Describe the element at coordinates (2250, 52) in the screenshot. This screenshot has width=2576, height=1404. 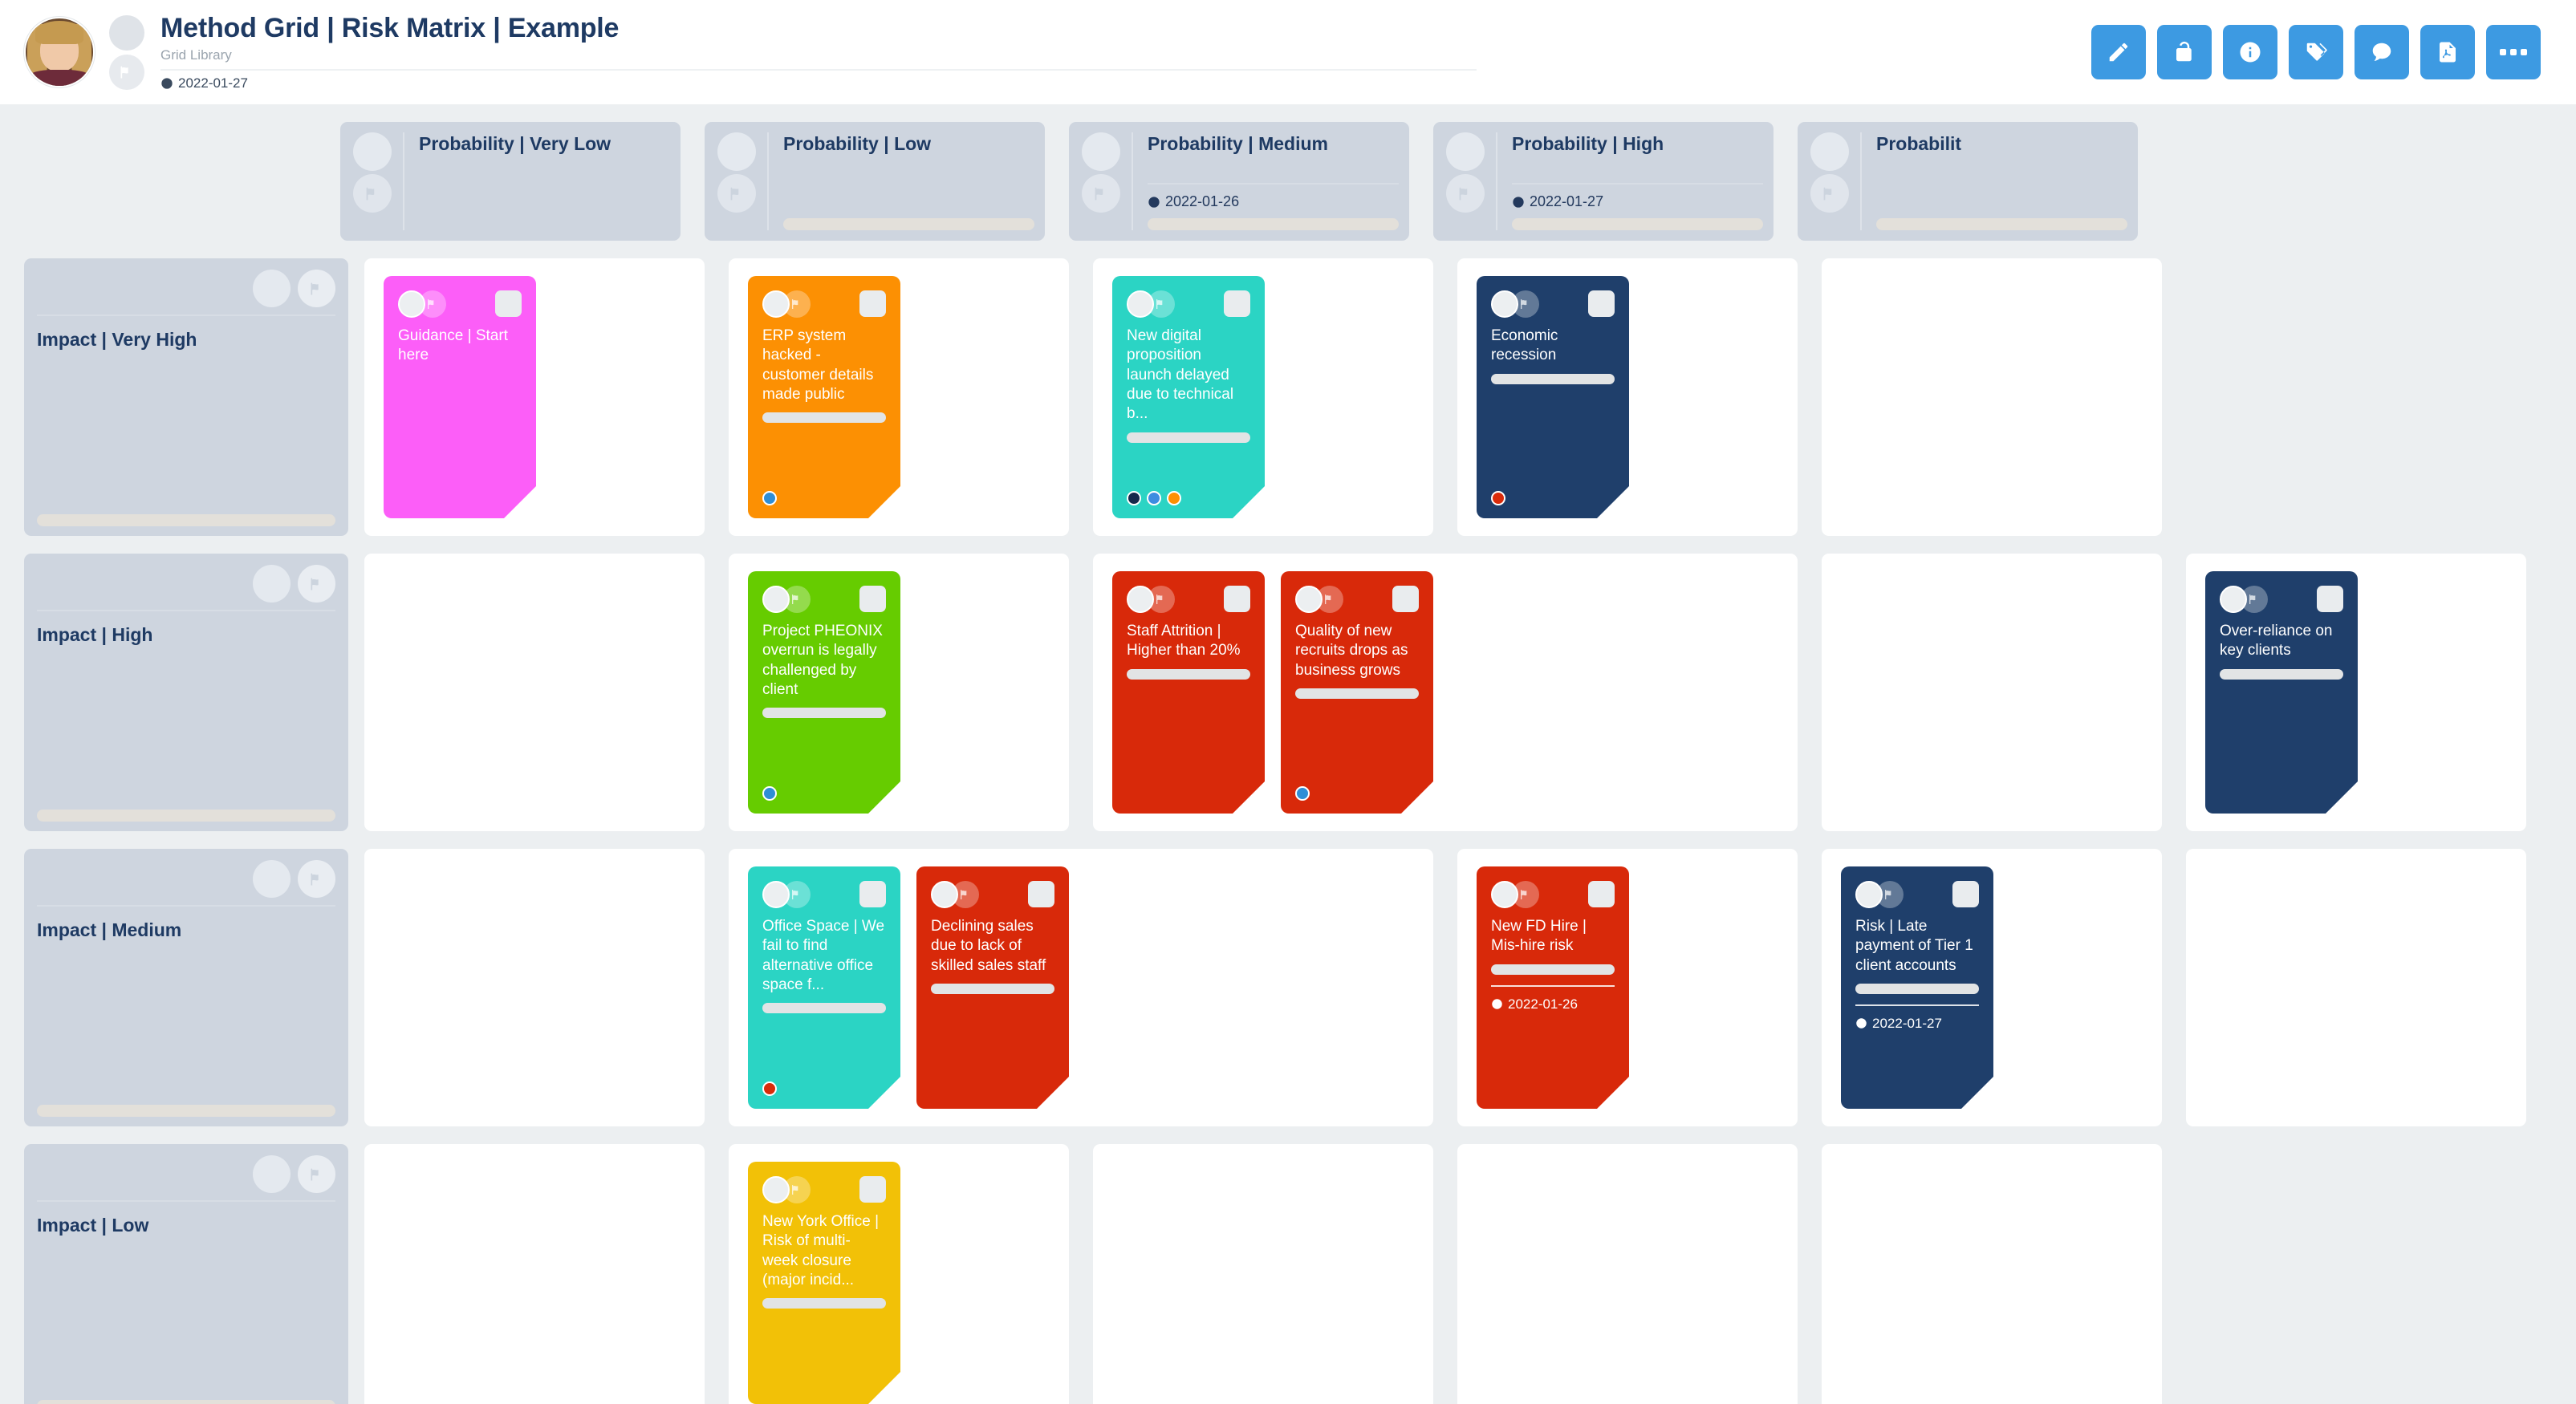
I see `info-button` at that location.